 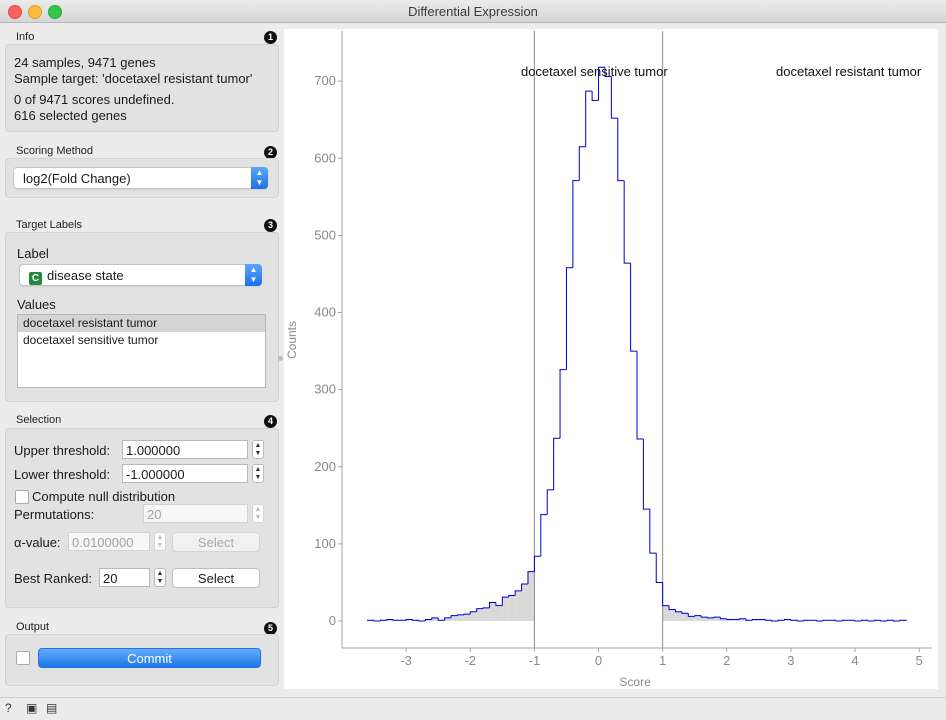 What do you see at coordinates (22, 497) in the screenshot?
I see `compute-null-checkbox` at bounding box center [22, 497].